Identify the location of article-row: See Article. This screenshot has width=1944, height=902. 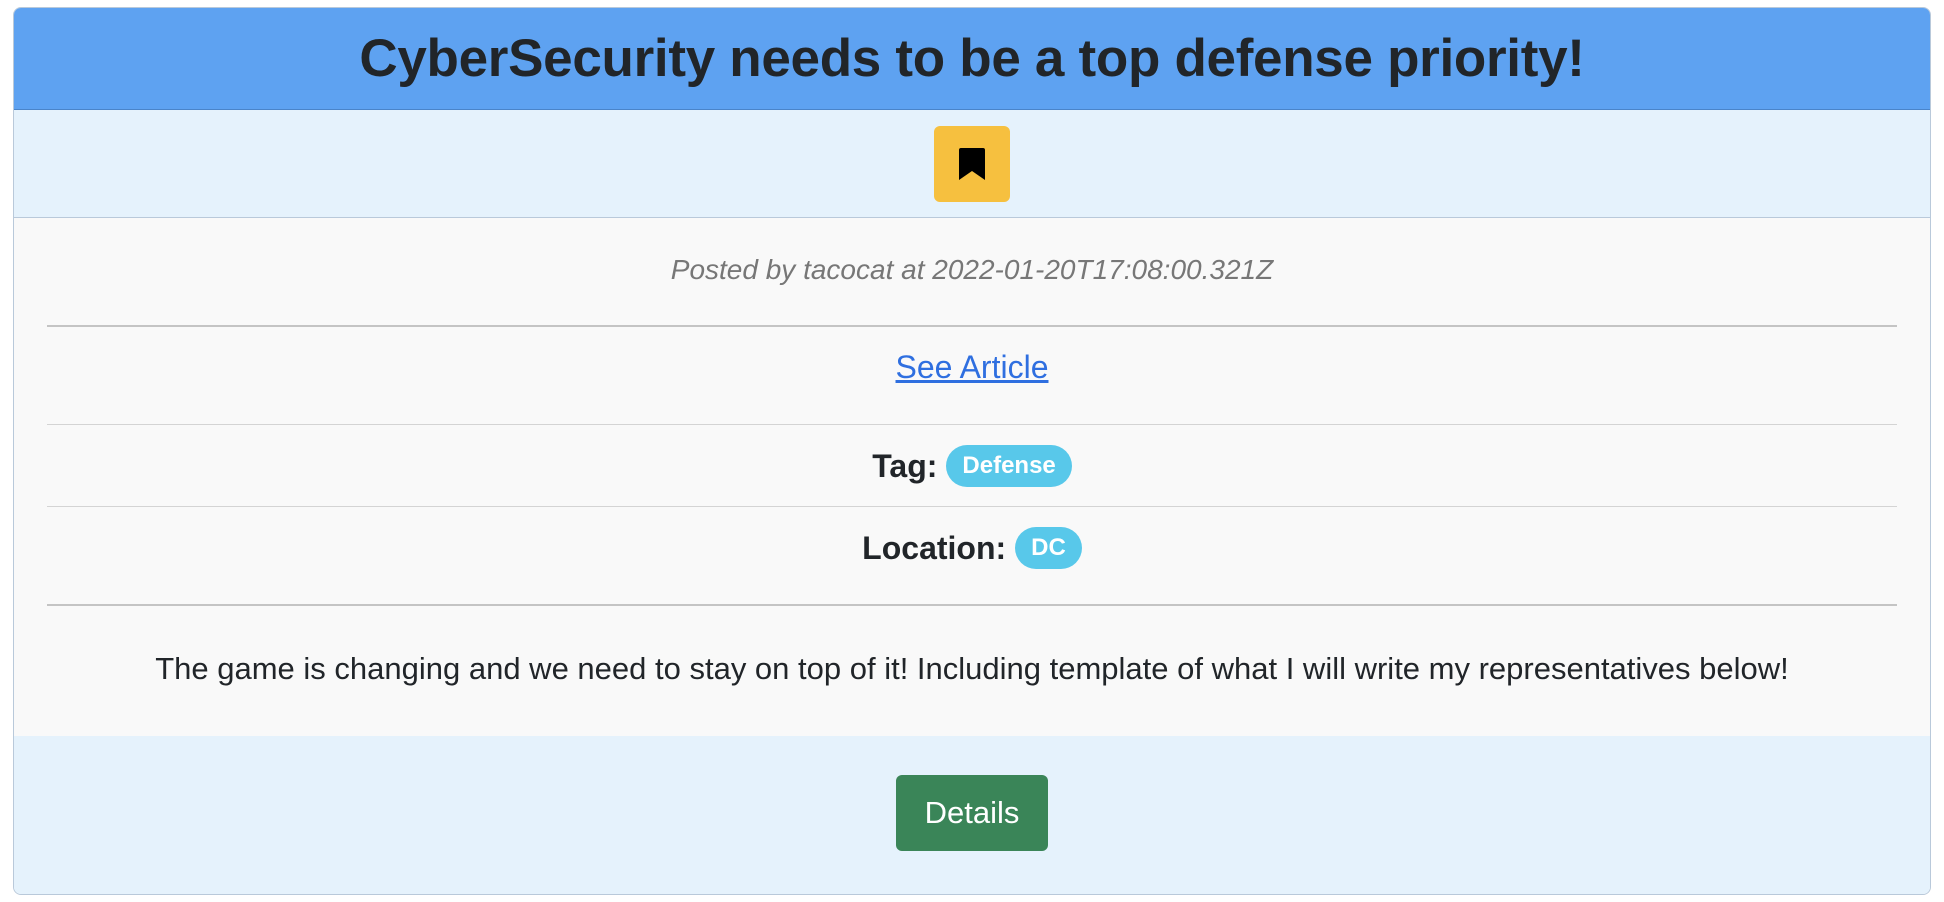
(972, 367).